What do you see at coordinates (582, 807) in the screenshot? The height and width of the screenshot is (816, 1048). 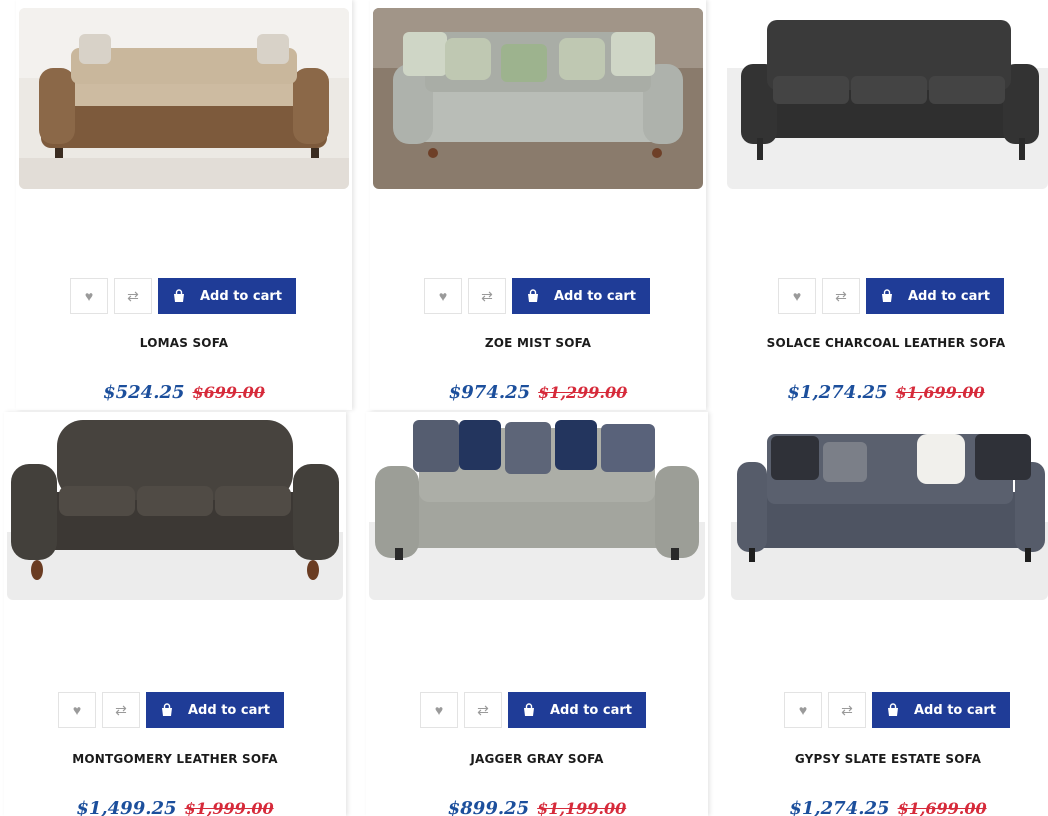 I see `original-price: $1,199.00` at bounding box center [582, 807].